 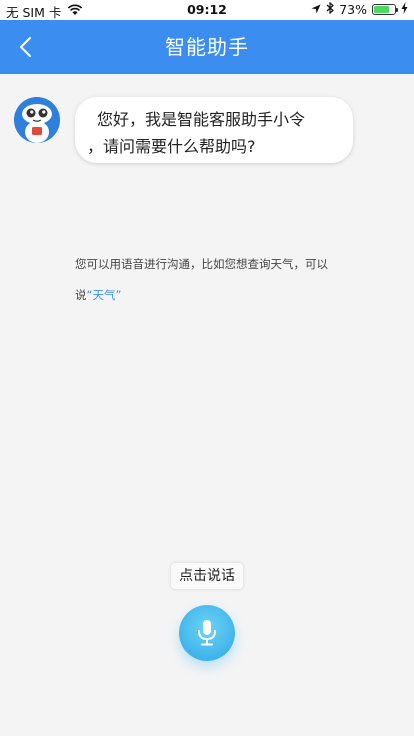 I want to click on assistant-avatar, so click(x=37, y=120).